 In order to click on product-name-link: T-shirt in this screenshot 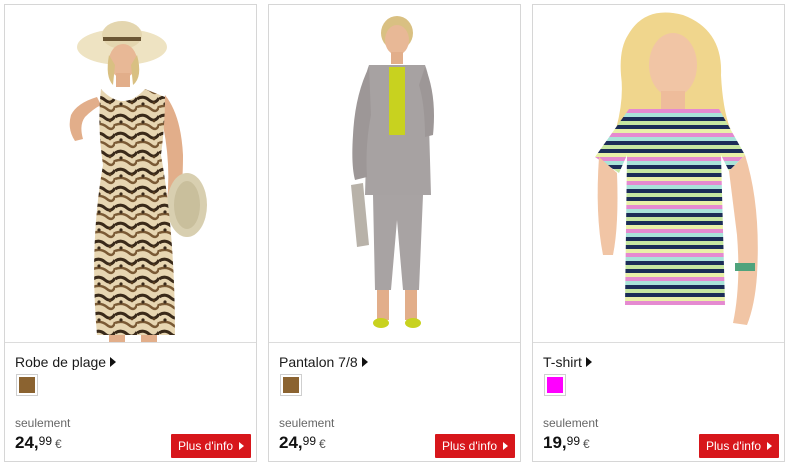, I will do `click(567, 362)`.